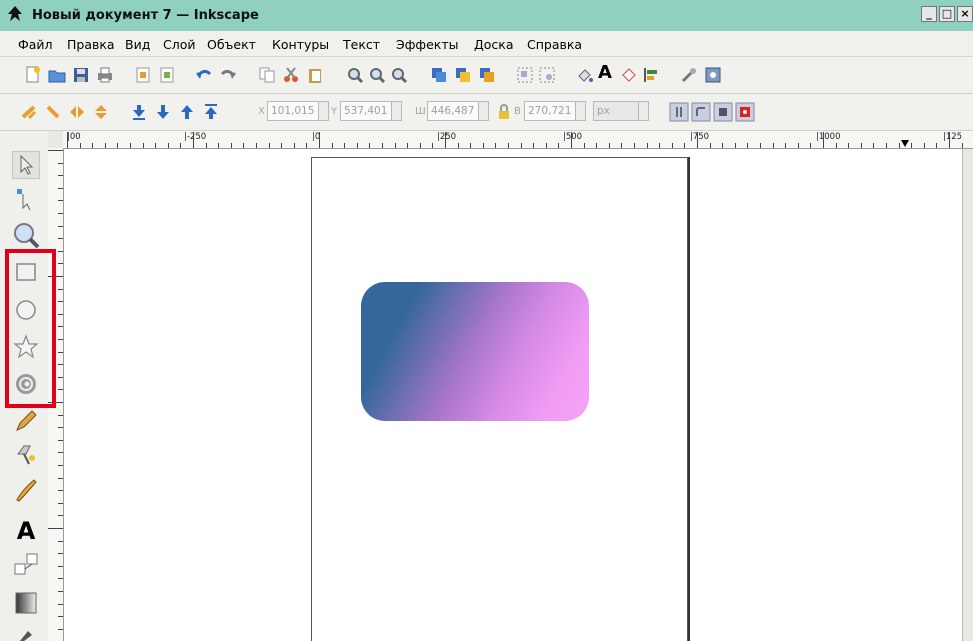 The height and width of the screenshot is (641, 973). What do you see at coordinates (298, 111) in the screenshot?
I see `x-field: 101,015` at bounding box center [298, 111].